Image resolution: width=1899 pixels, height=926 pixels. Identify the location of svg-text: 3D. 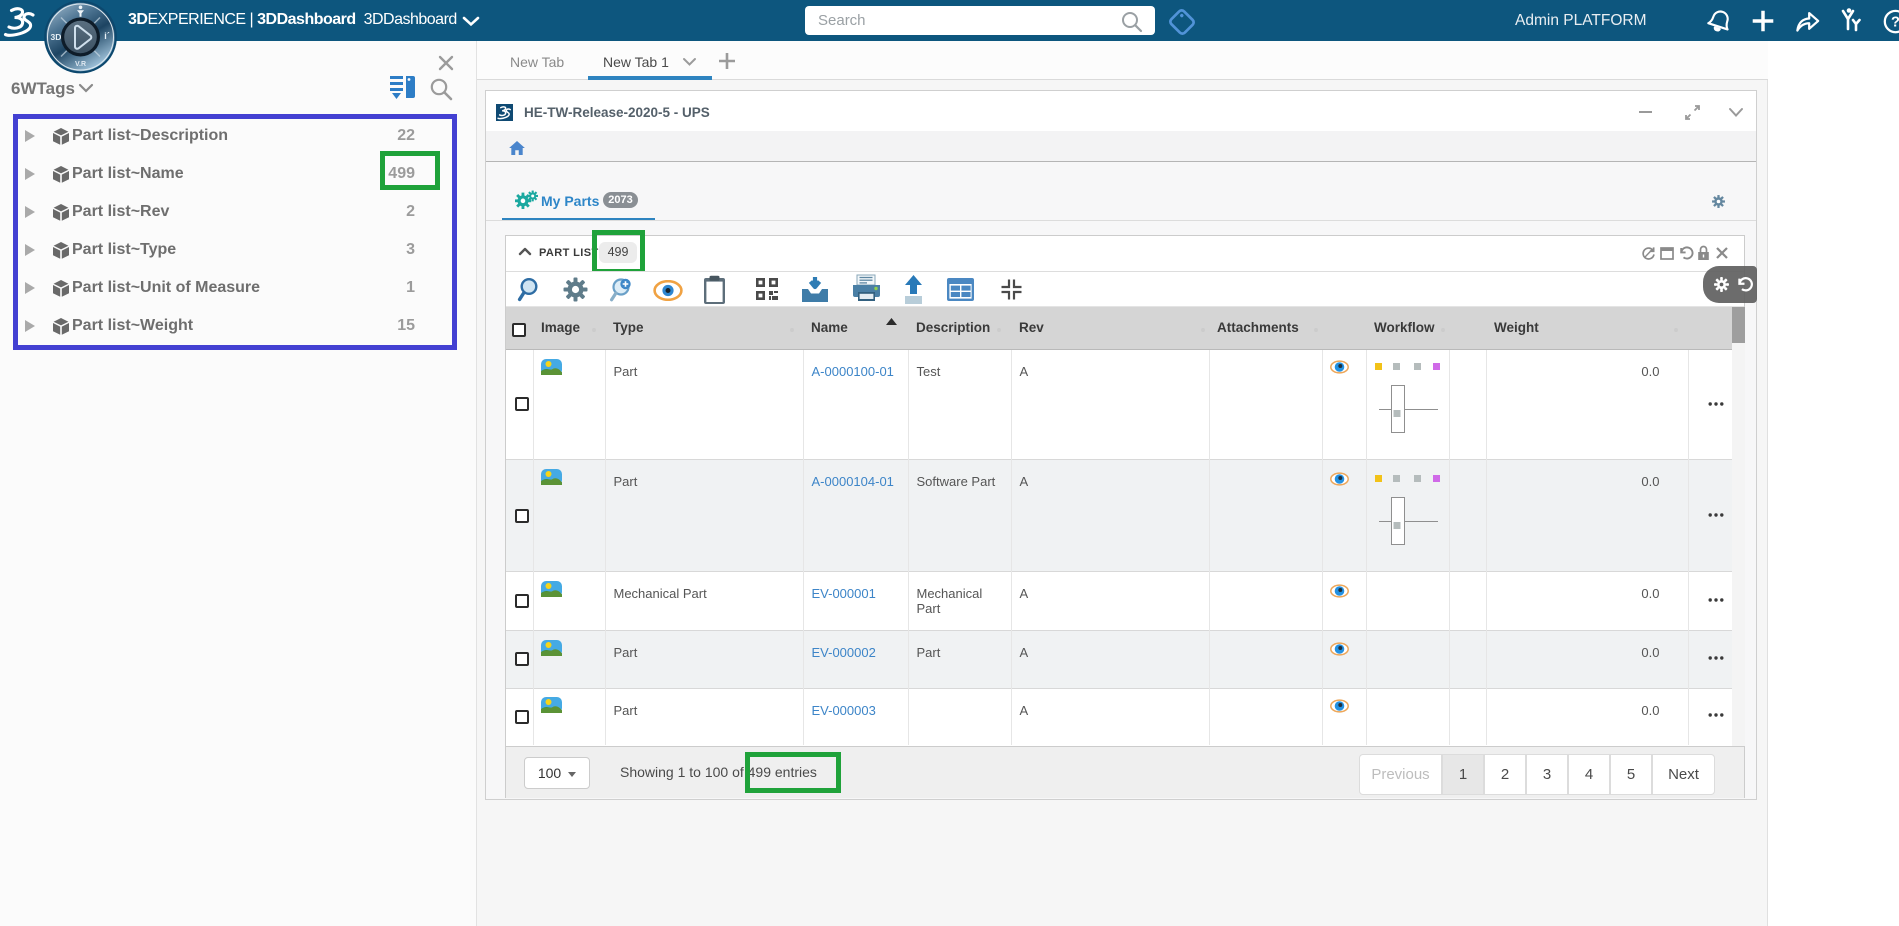
(56, 37).